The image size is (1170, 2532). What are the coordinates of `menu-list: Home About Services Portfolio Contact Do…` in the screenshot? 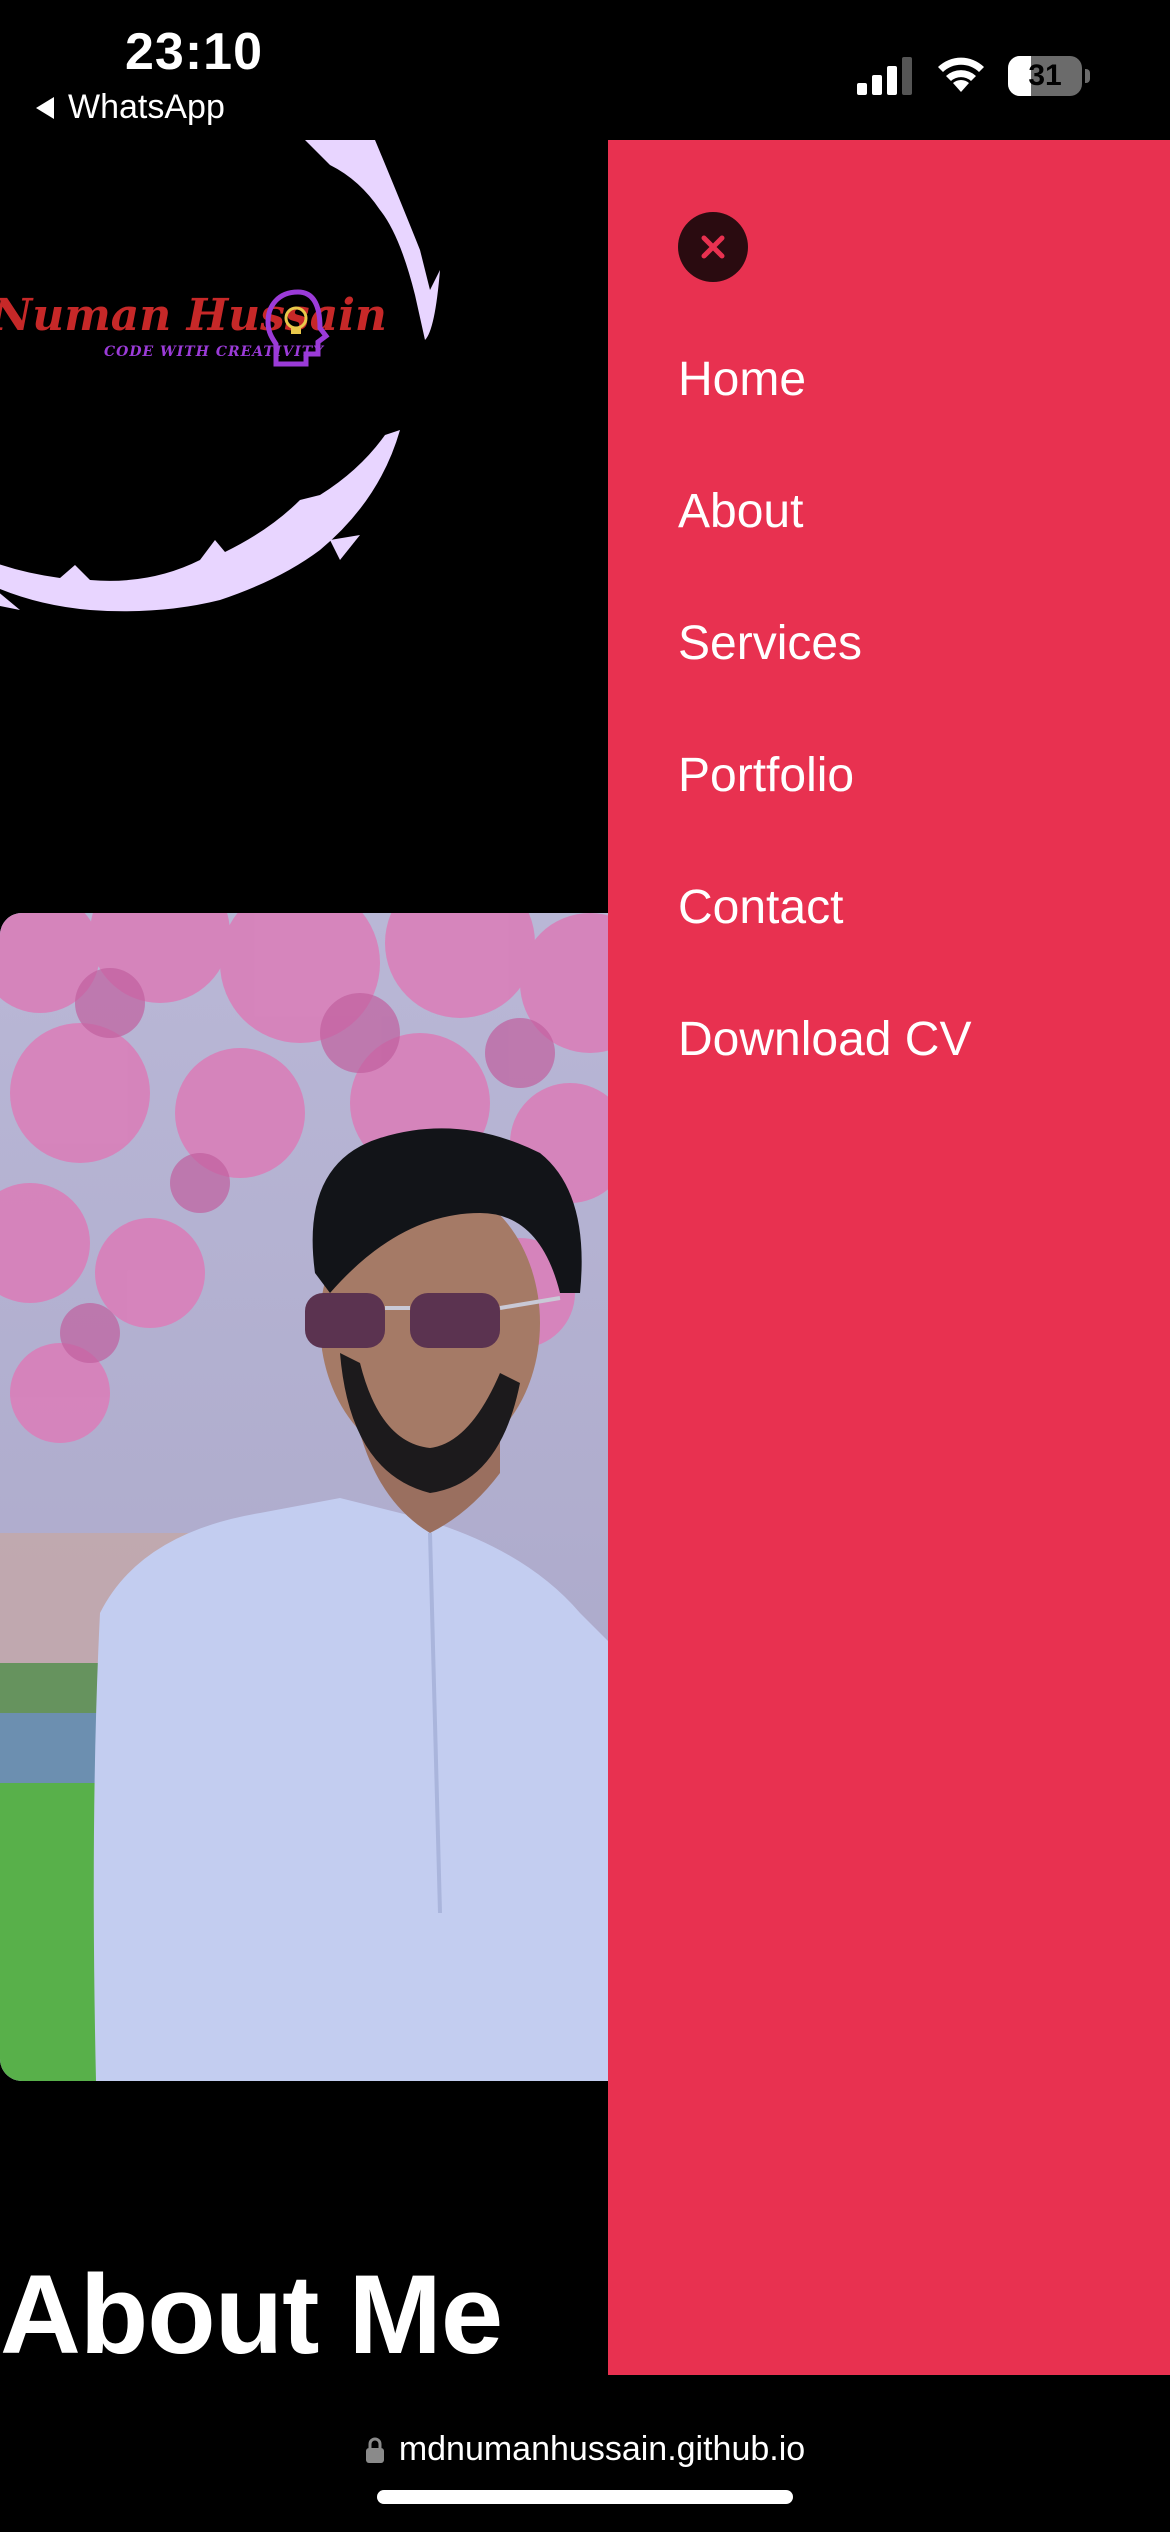 It's located at (824, 746).